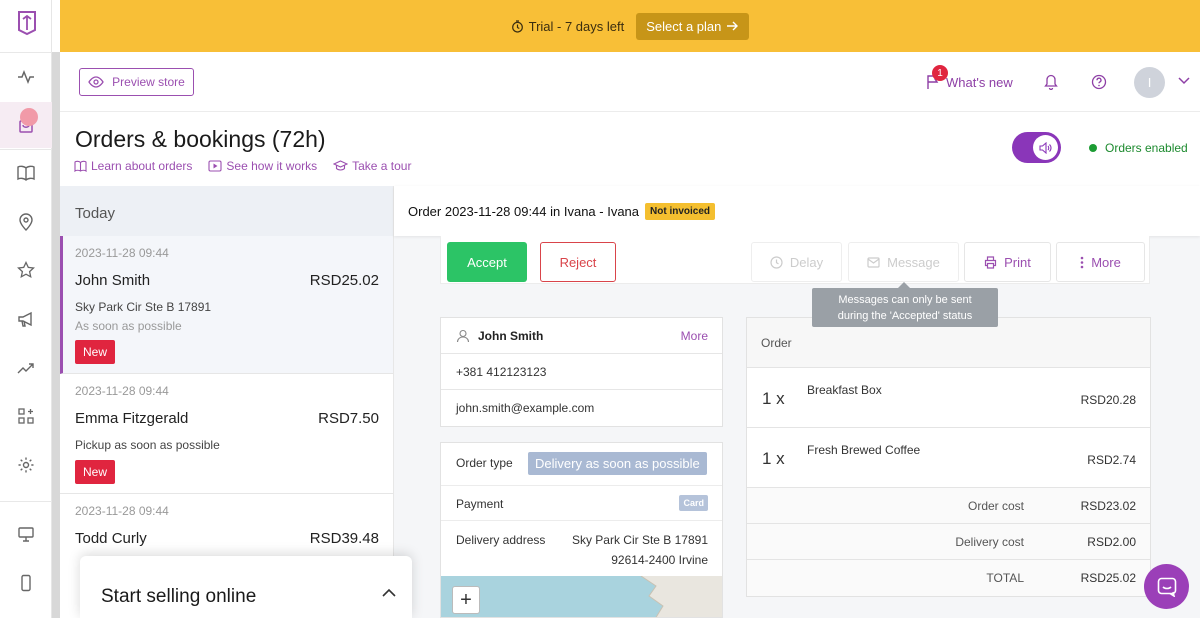  What do you see at coordinates (578, 262) in the screenshot?
I see `reject-button: Reject` at bounding box center [578, 262].